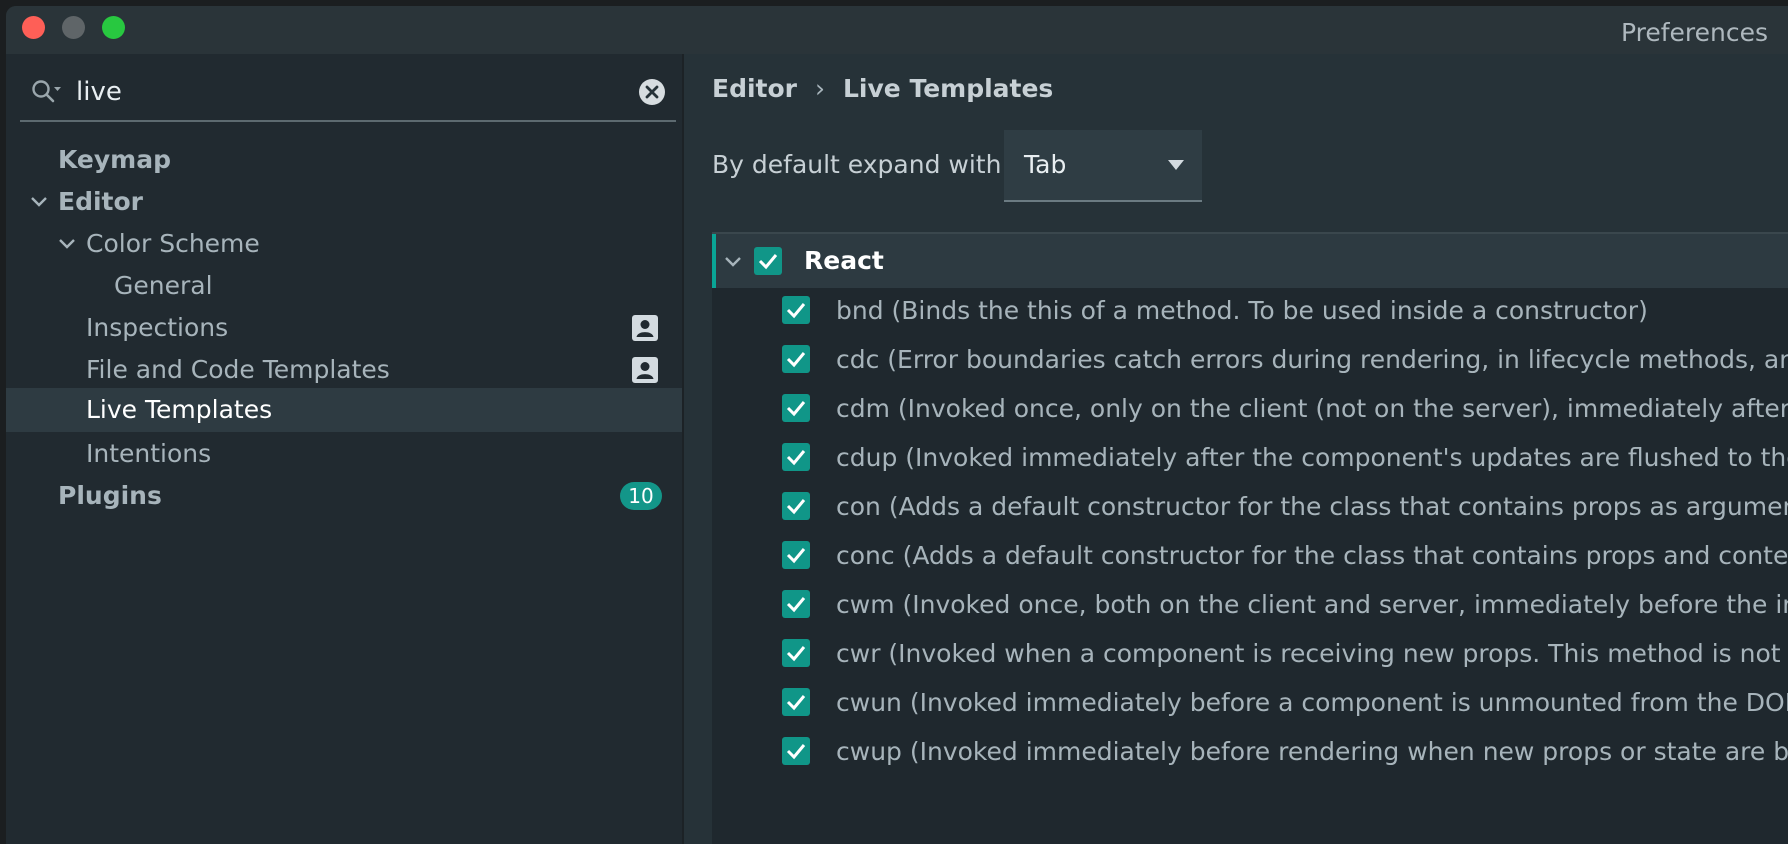  I want to click on tree-item-intentions: Intentions, so click(344, 454).